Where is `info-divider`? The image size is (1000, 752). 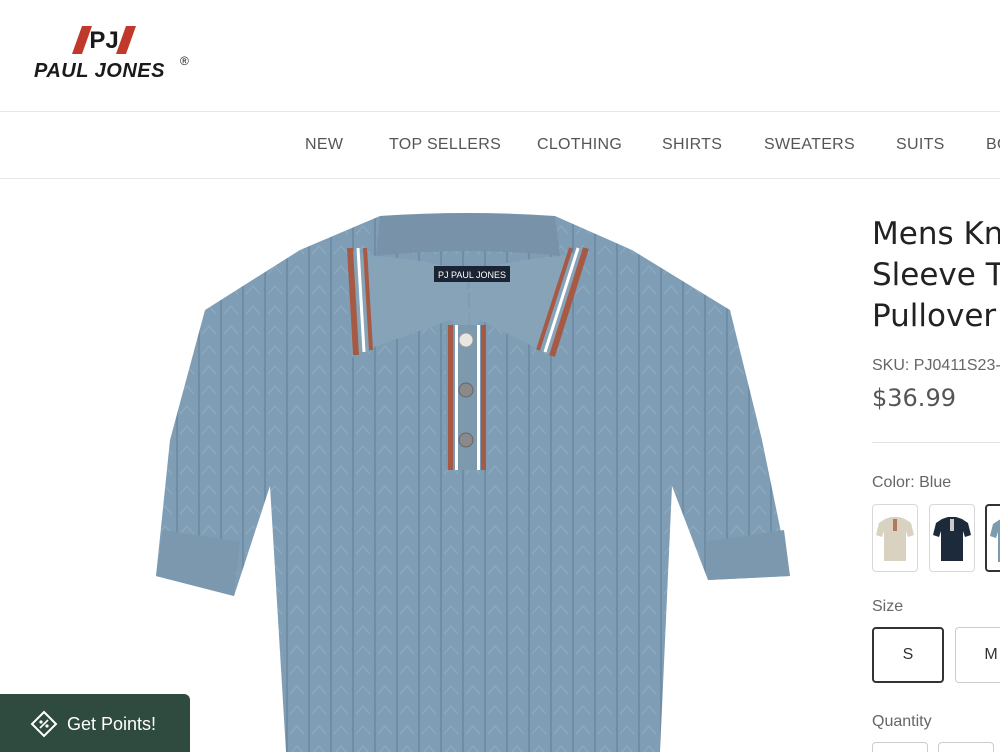
info-divider is located at coordinates (936, 442).